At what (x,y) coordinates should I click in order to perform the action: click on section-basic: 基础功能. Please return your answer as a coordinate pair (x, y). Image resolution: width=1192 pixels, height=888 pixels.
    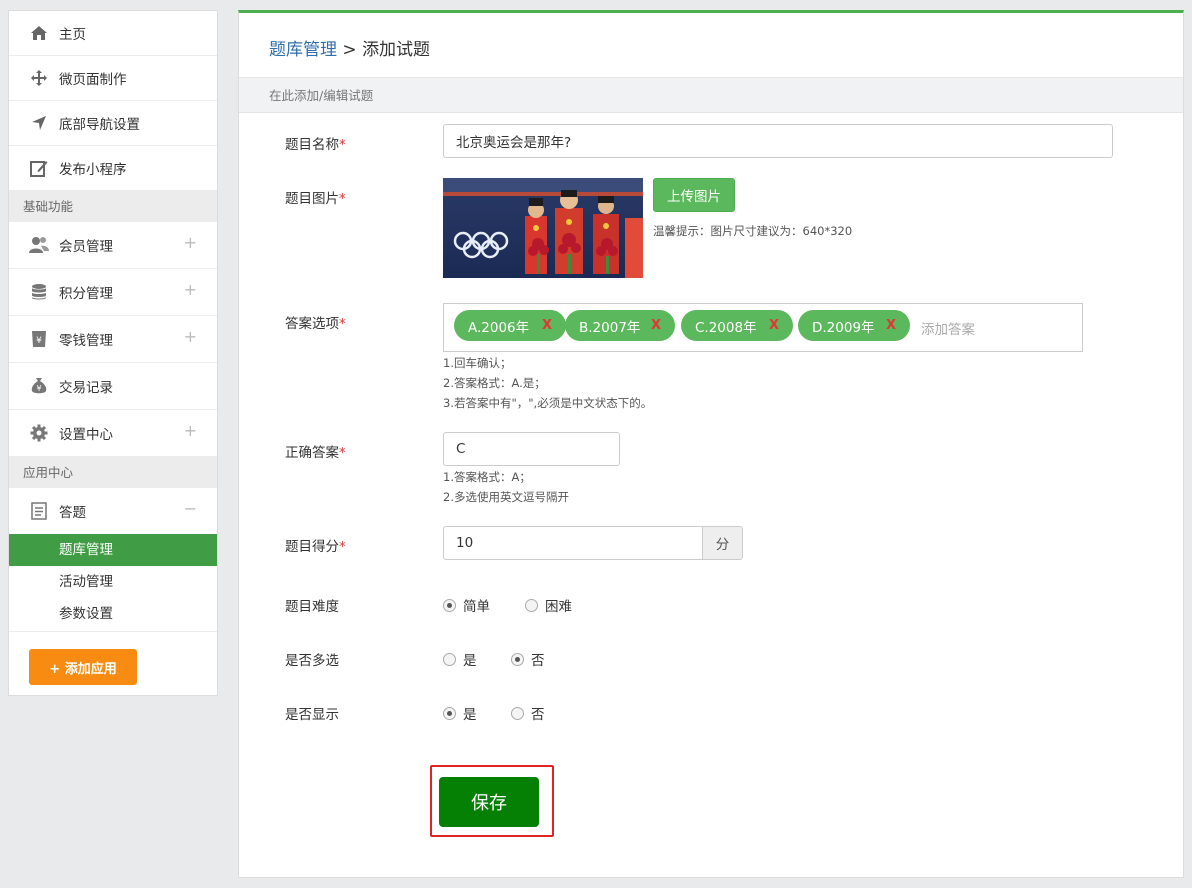
    Looking at the image, I should click on (113, 206).